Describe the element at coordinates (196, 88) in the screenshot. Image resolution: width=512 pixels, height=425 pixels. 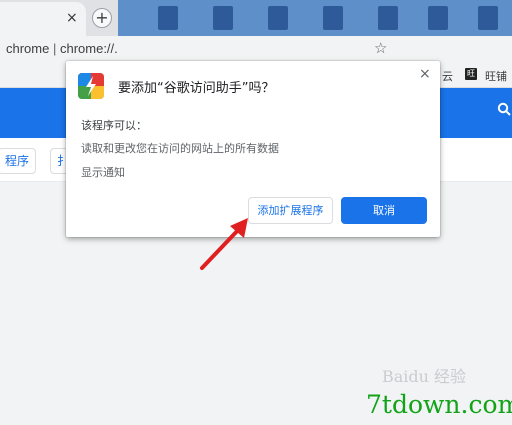
I see `dialog-title: 要添加“谷歌访问助手”吗？` at that location.